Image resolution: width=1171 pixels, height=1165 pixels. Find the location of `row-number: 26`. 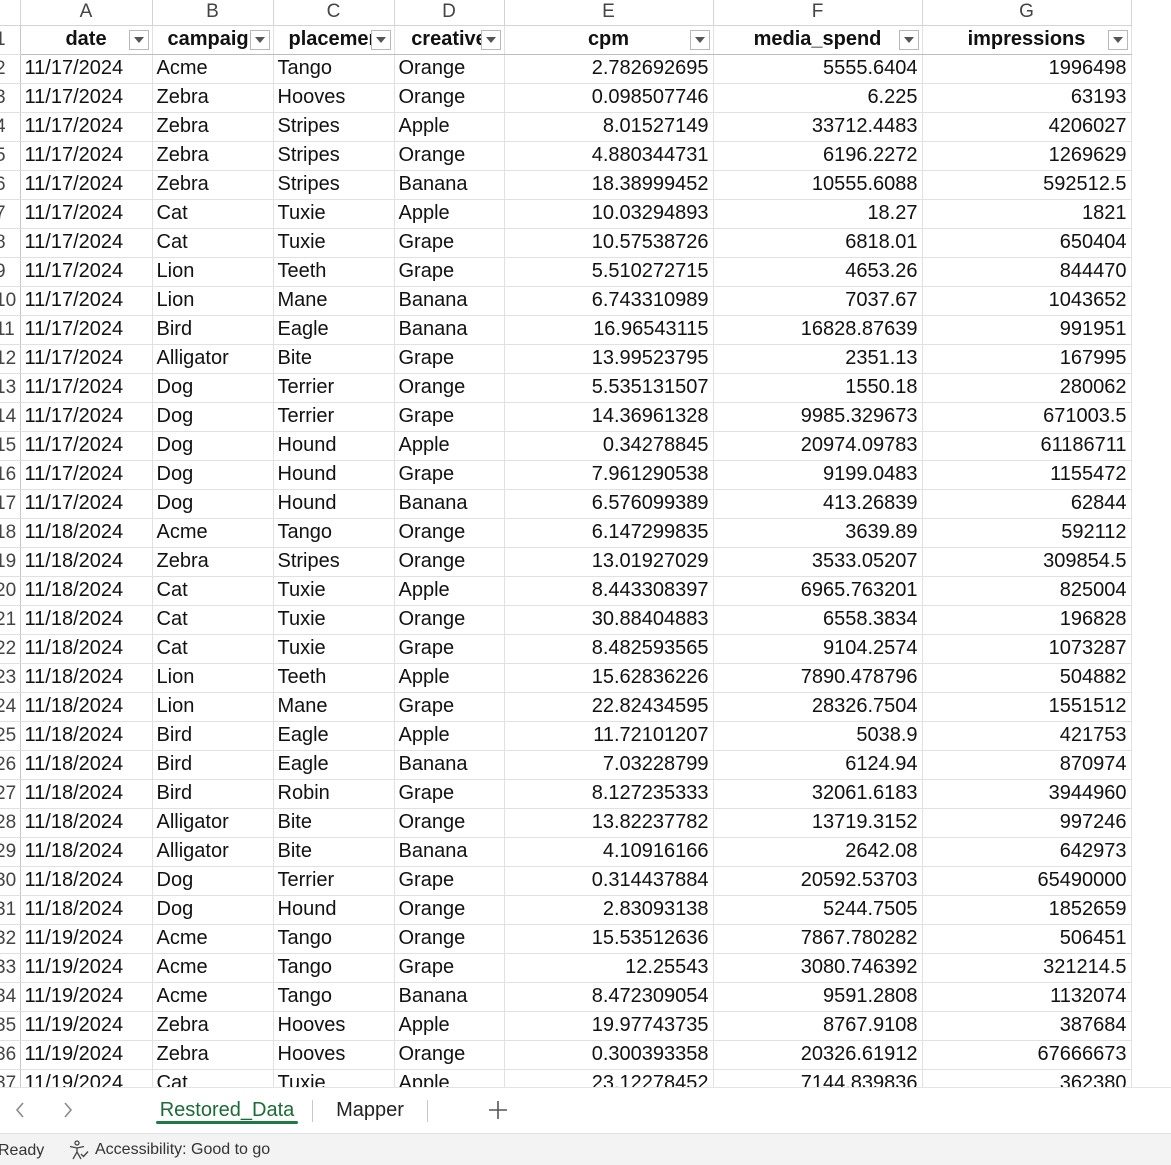

row-number: 26 is located at coordinates (10, 765).